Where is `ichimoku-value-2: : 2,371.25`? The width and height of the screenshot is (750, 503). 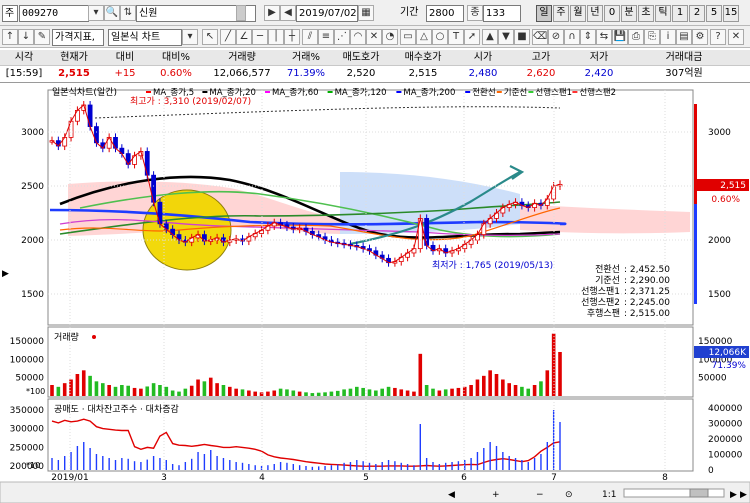 ichimoku-value-2: : 2,371.25 is located at coordinates (647, 292).